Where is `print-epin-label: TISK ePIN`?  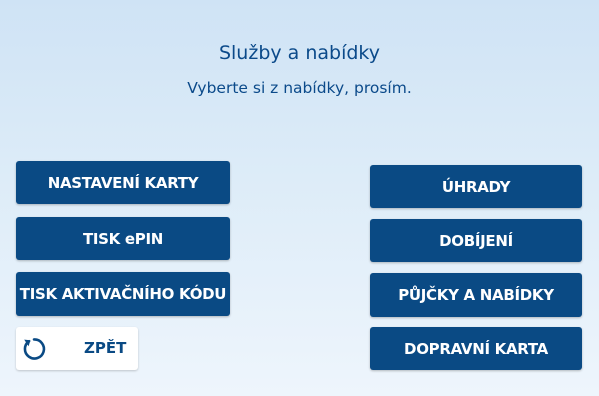
print-epin-label: TISK ePIN is located at coordinates (123, 238).